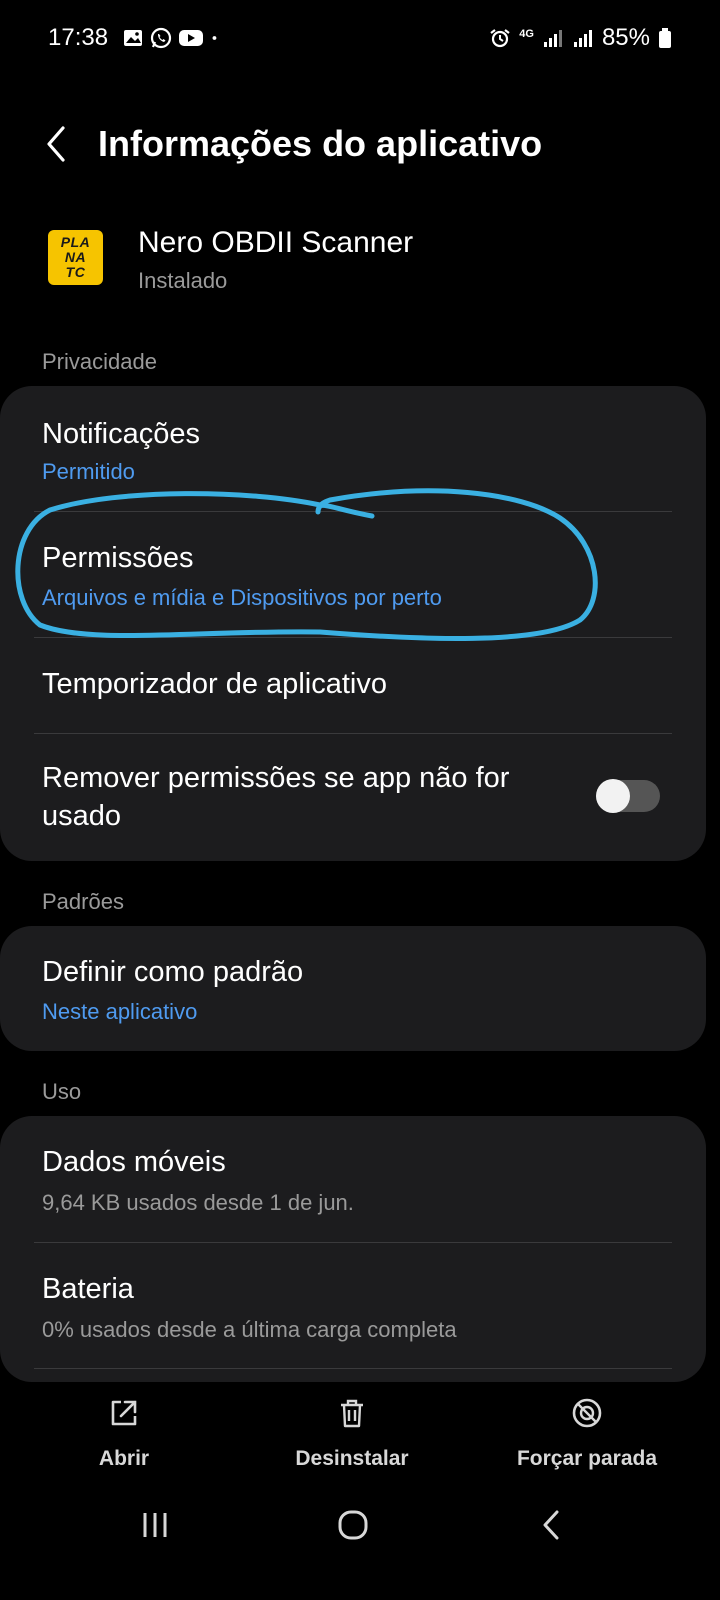 Image resolution: width=720 pixels, height=1600 pixels. What do you see at coordinates (118, 558) in the screenshot?
I see `permissions-title: Permissões` at bounding box center [118, 558].